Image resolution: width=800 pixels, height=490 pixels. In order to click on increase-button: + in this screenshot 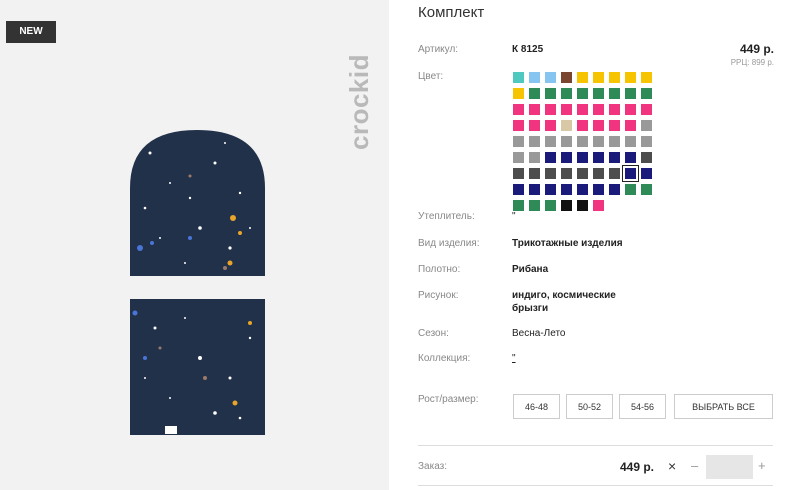, I will do `click(762, 465)`.